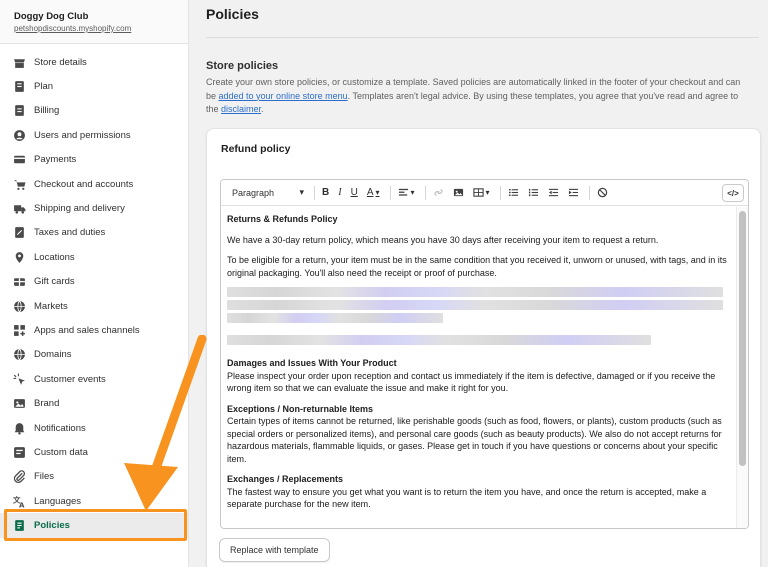  What do you see at coordinates (19, 184) in the screenshot?
I see `cart-icon` at bounding box center [19, 184].